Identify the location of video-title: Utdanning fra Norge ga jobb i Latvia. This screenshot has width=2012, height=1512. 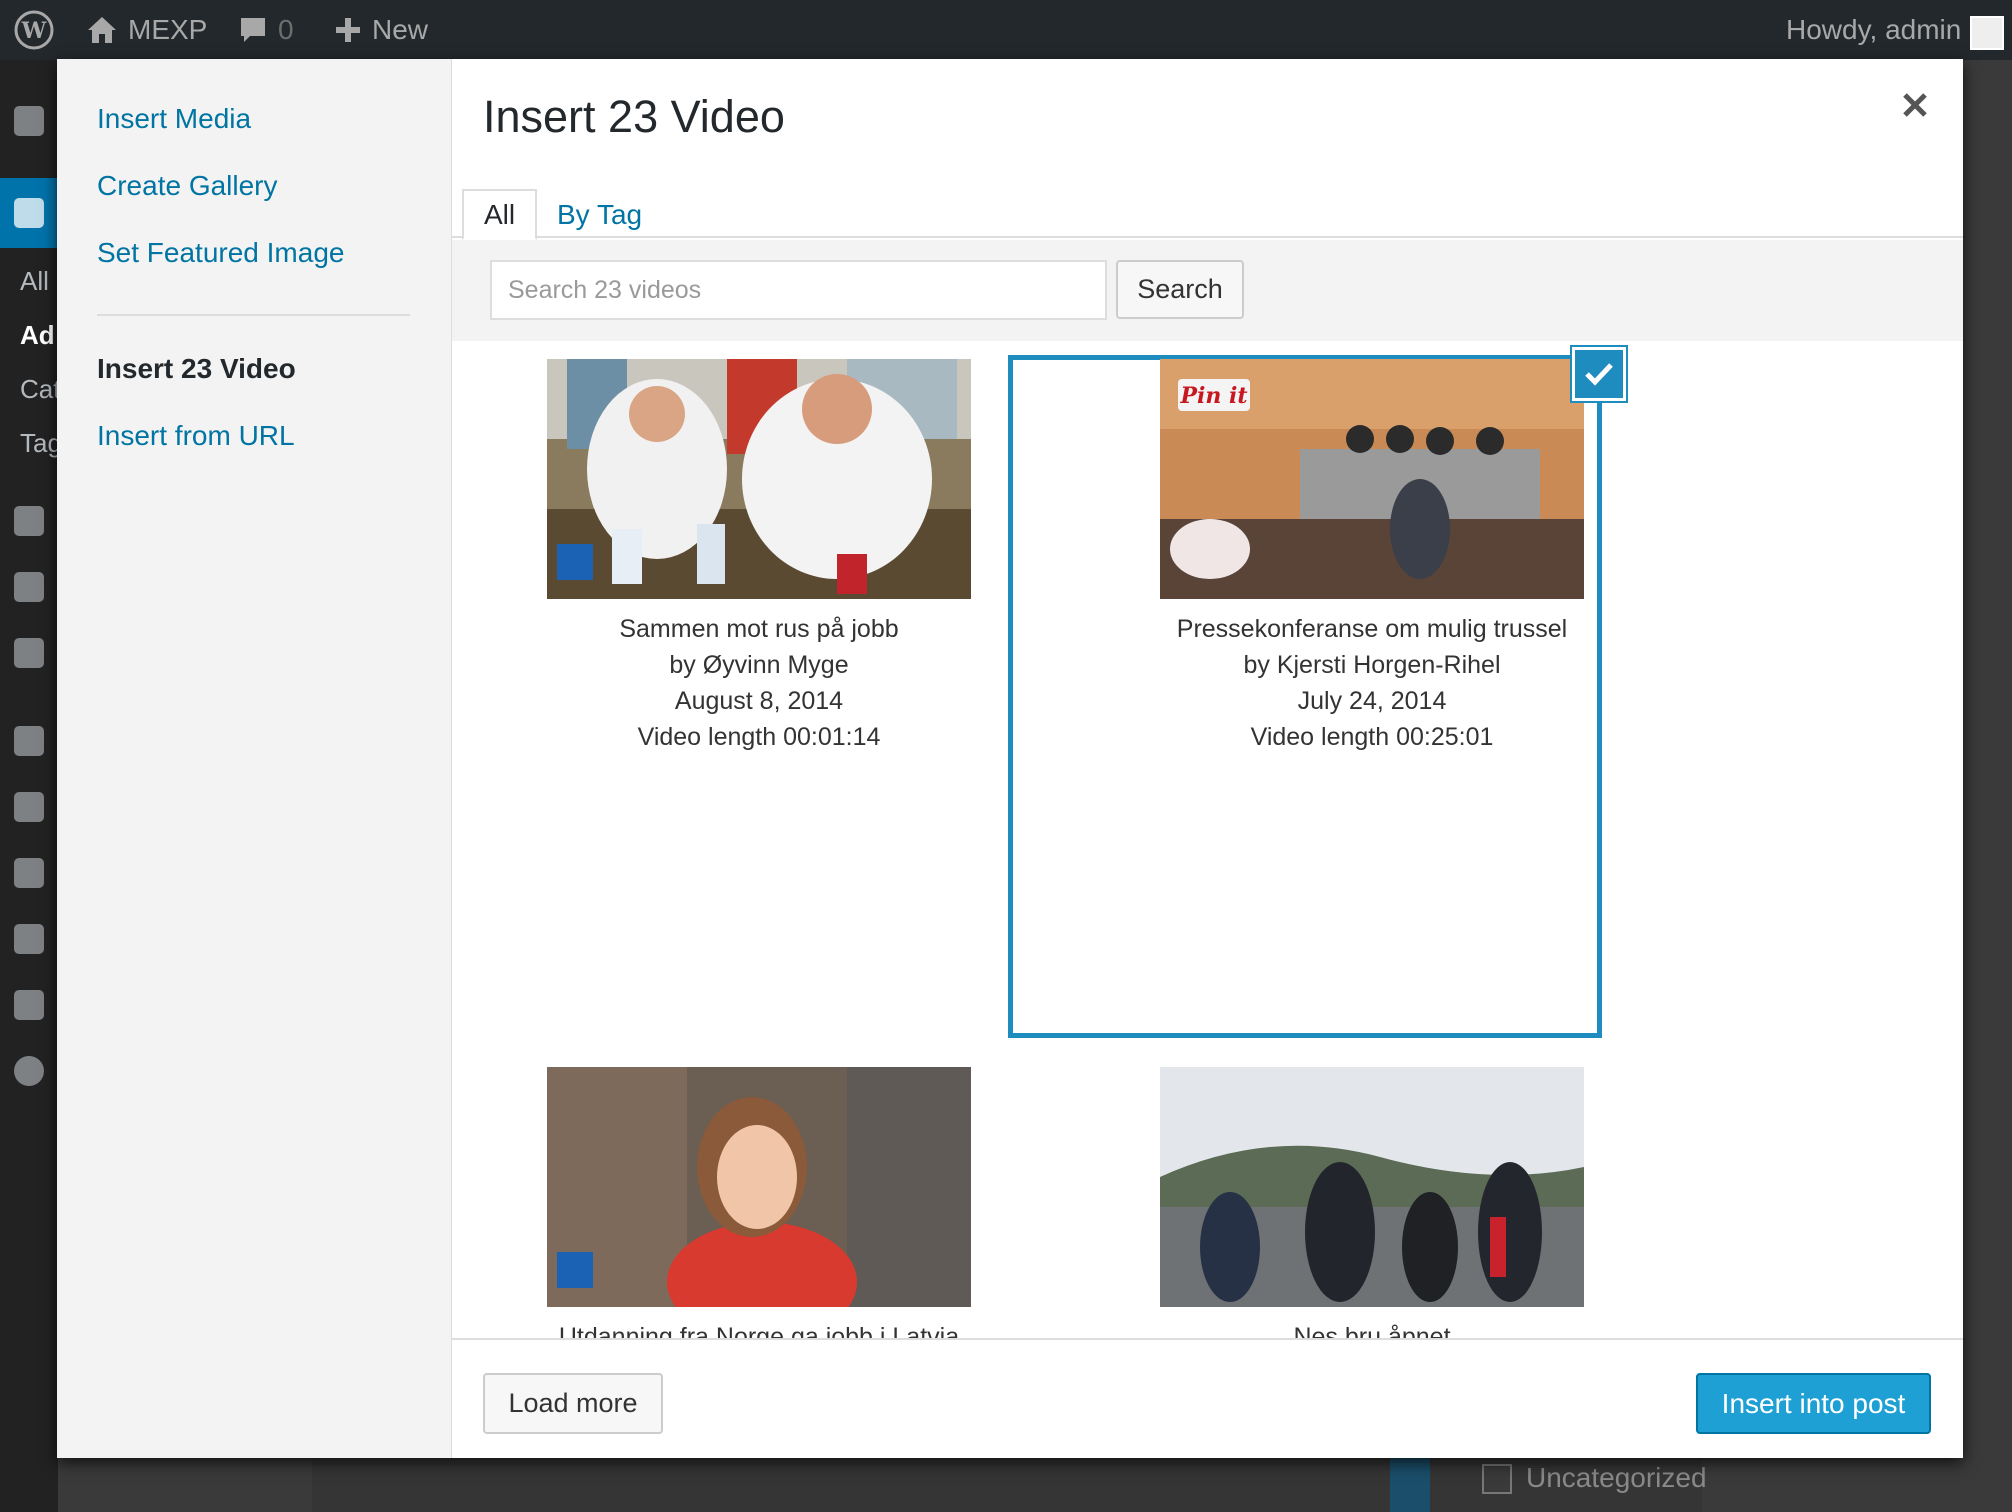
(759, 1331).